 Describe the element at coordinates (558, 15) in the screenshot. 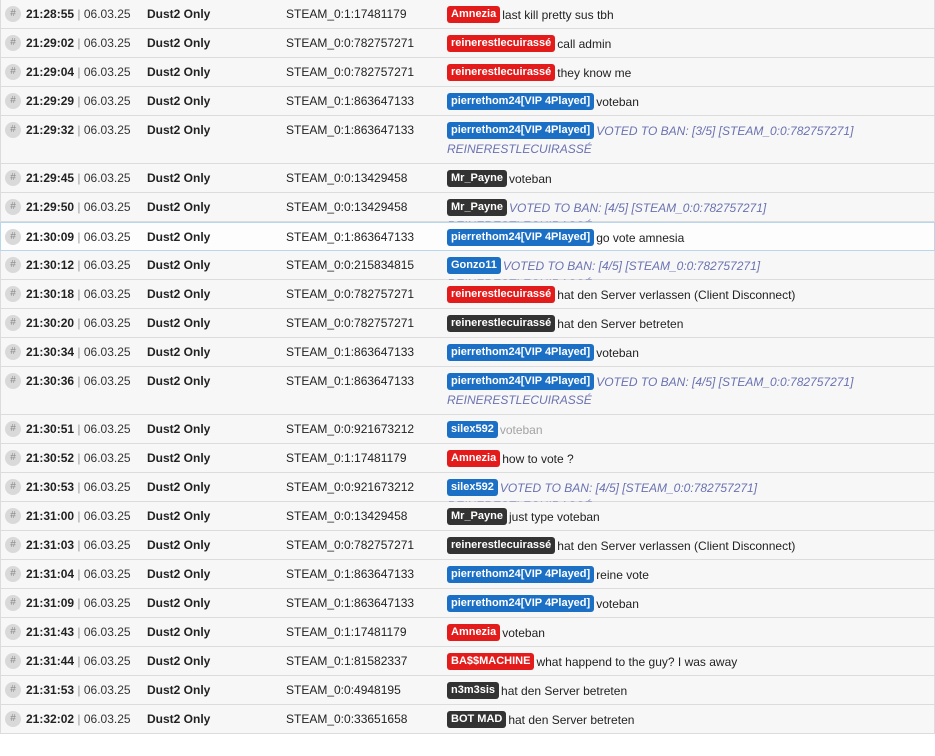

I see `message-text: last kill pretty sus tbh` at that location.